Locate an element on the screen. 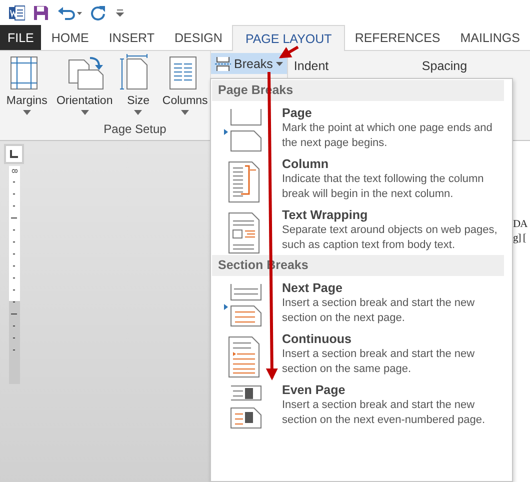  annotation-arrow is located at coordinates (288, 52).